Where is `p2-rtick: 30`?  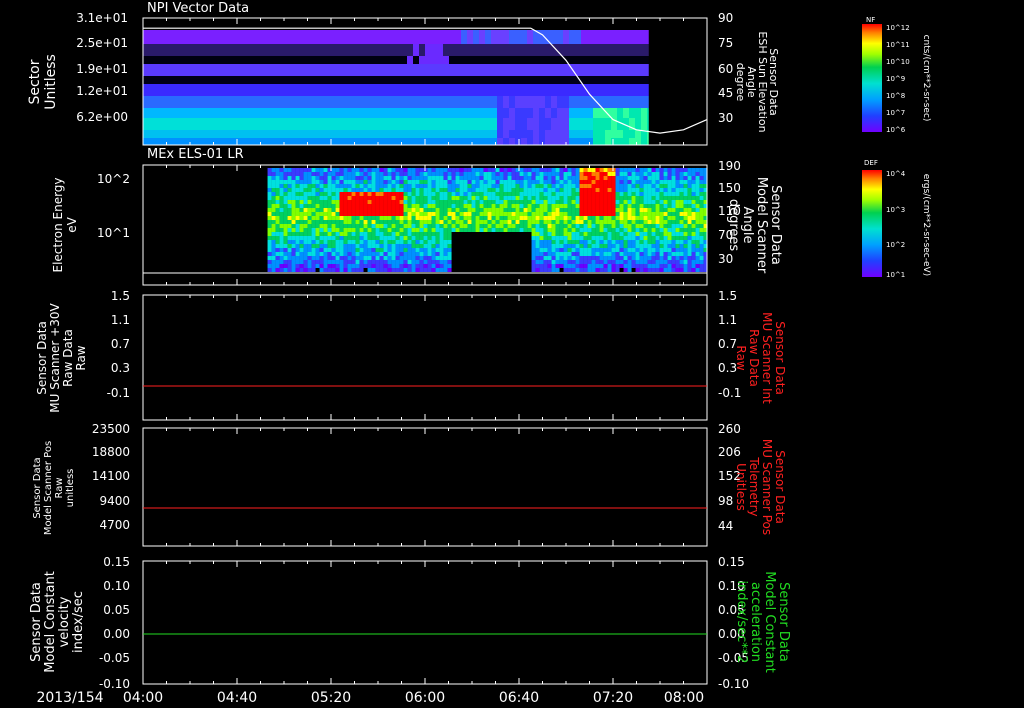 p2-rtick: 30 is located at coordinates (725, 259).